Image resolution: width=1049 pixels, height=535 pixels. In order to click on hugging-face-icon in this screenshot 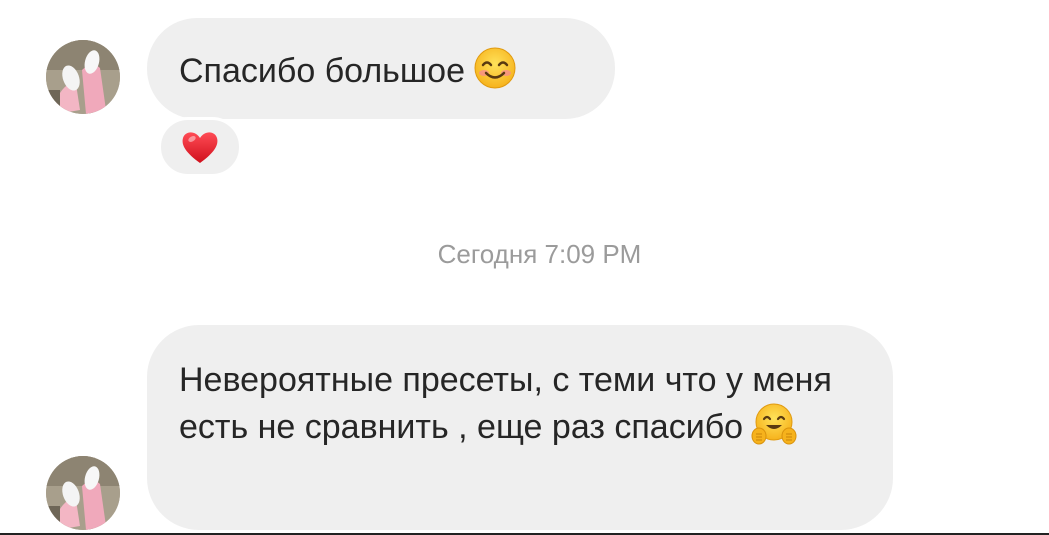, I will do `click(774, 429)`.